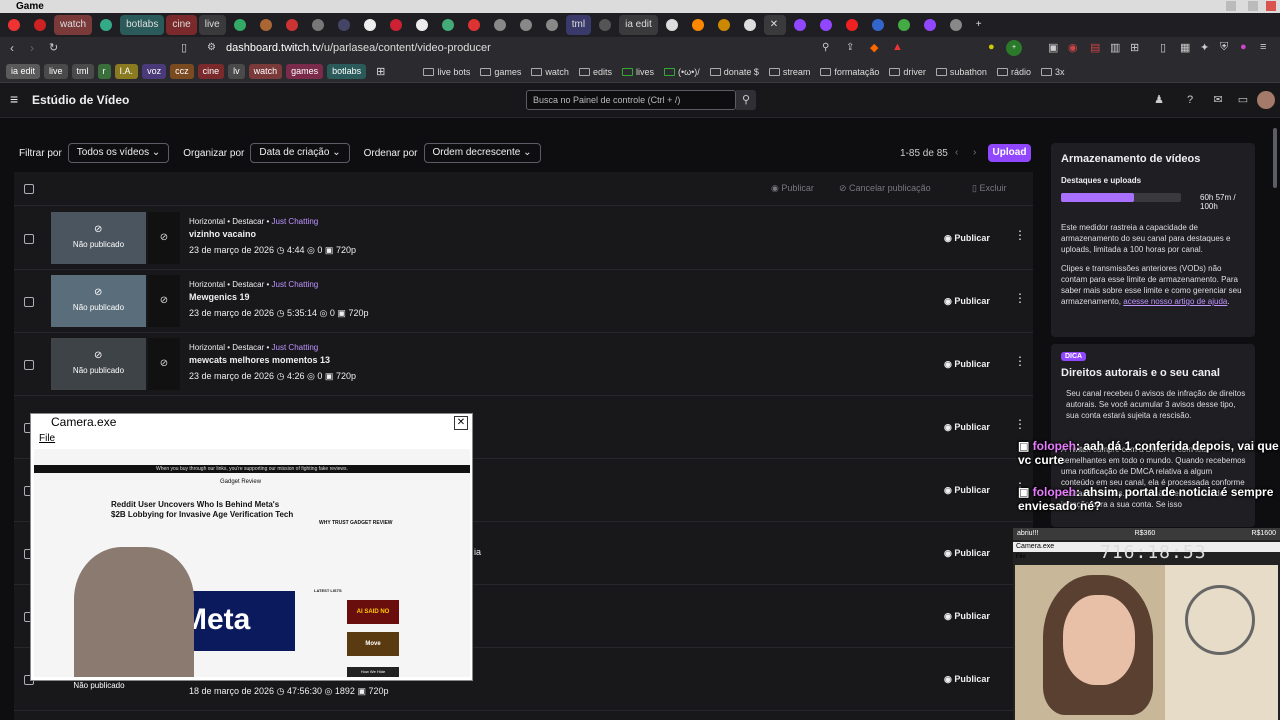 This screenshot has width=1280, height=720. I want to click on tab-cine: cine, so click(181, 25).